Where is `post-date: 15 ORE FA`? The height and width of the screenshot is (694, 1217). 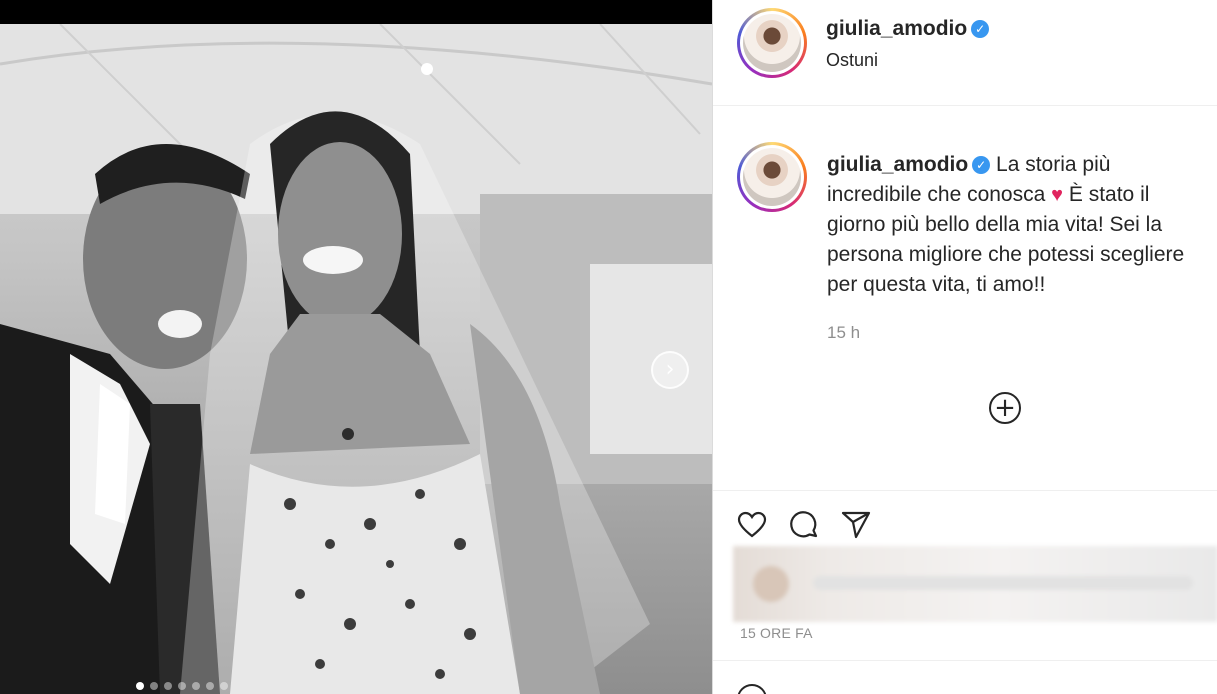
post-date: 15 ORE FA is located at coordinates (776, 633).